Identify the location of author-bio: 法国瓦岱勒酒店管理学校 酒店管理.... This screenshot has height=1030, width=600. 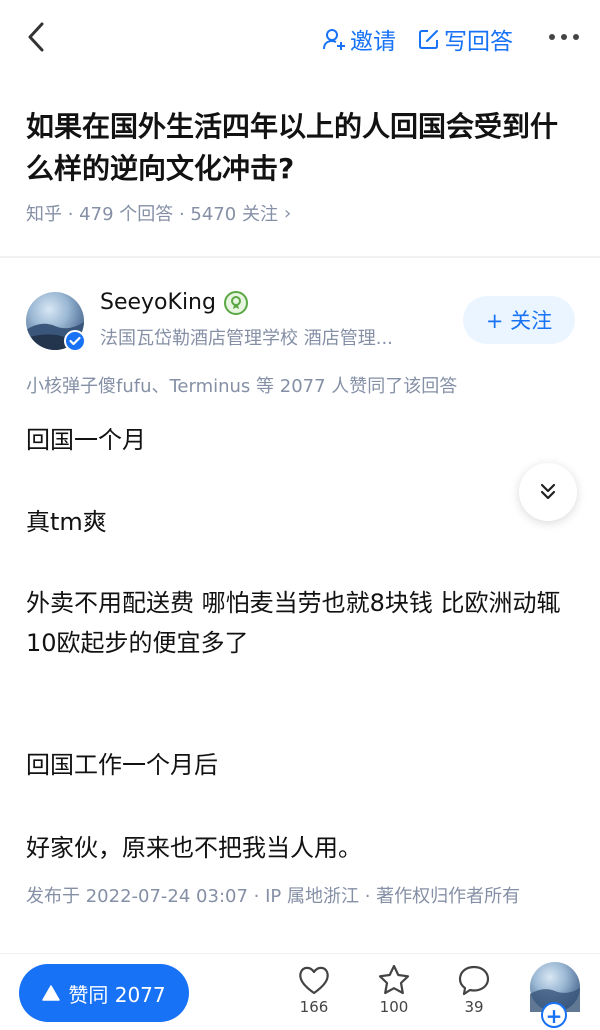
(246, 338).